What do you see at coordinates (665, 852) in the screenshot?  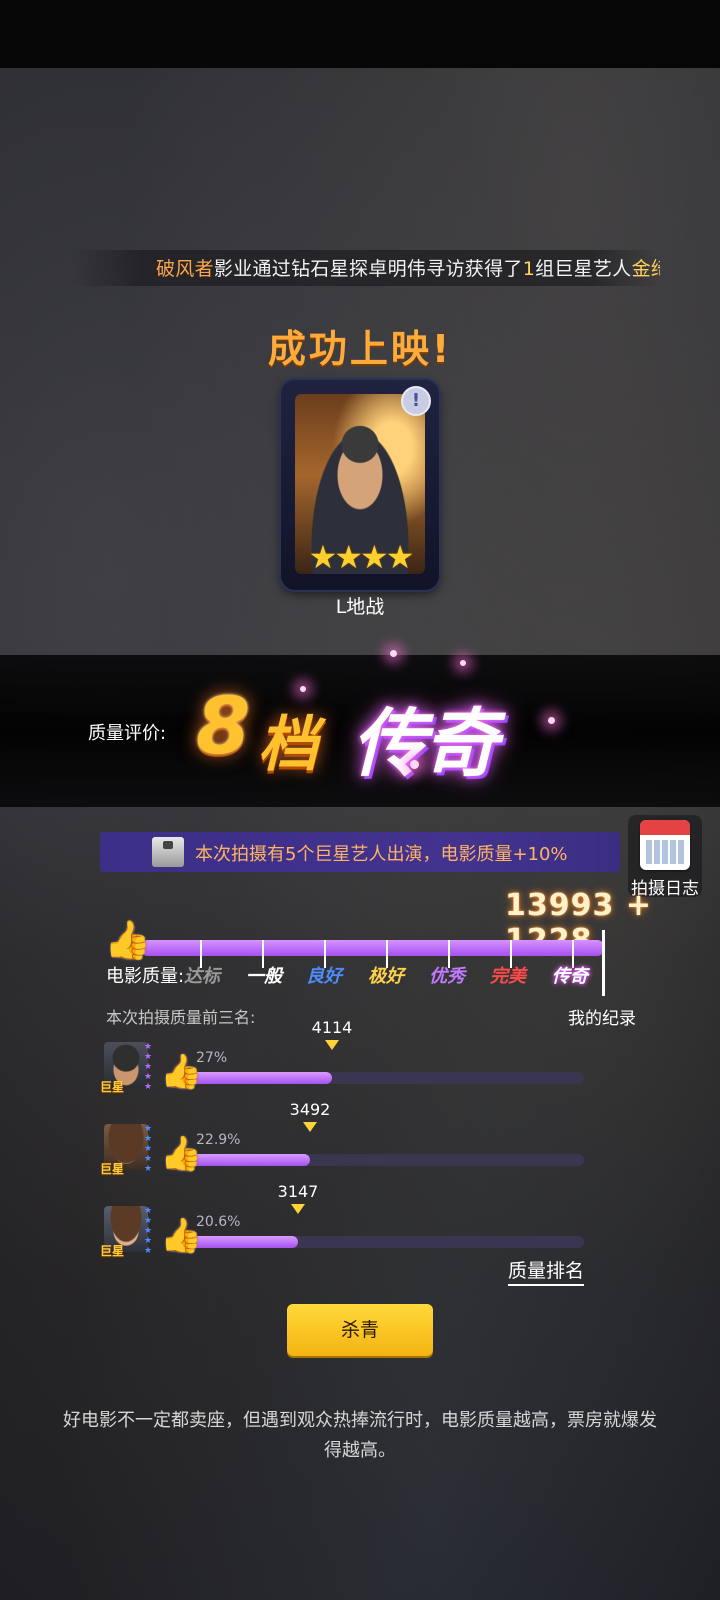 I see `calendar-grid` at bounding box center [665, 852].